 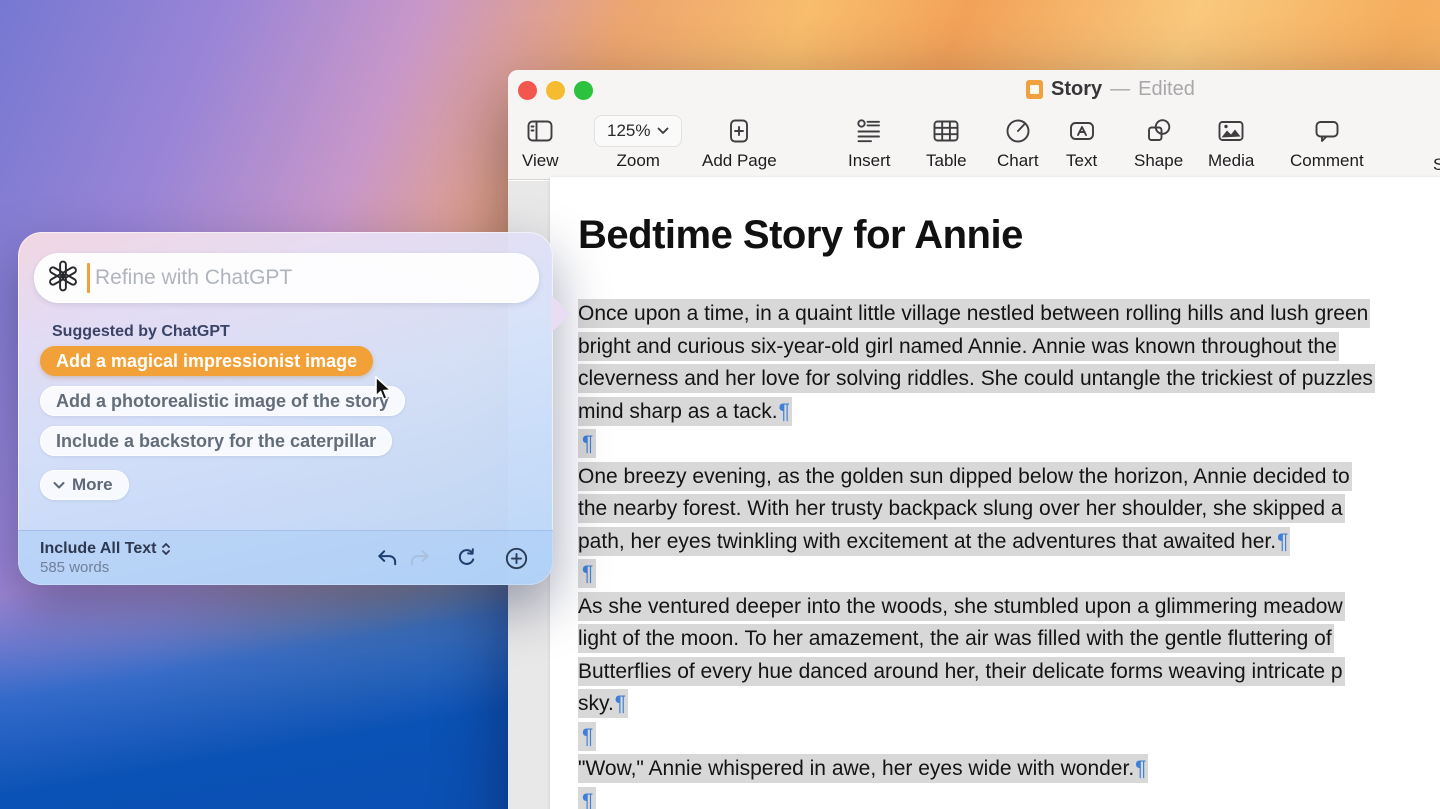 What do you see at coordinates (84, 485) in the screenshot?
I see `more-button: More` at bounding box center [84, 485].